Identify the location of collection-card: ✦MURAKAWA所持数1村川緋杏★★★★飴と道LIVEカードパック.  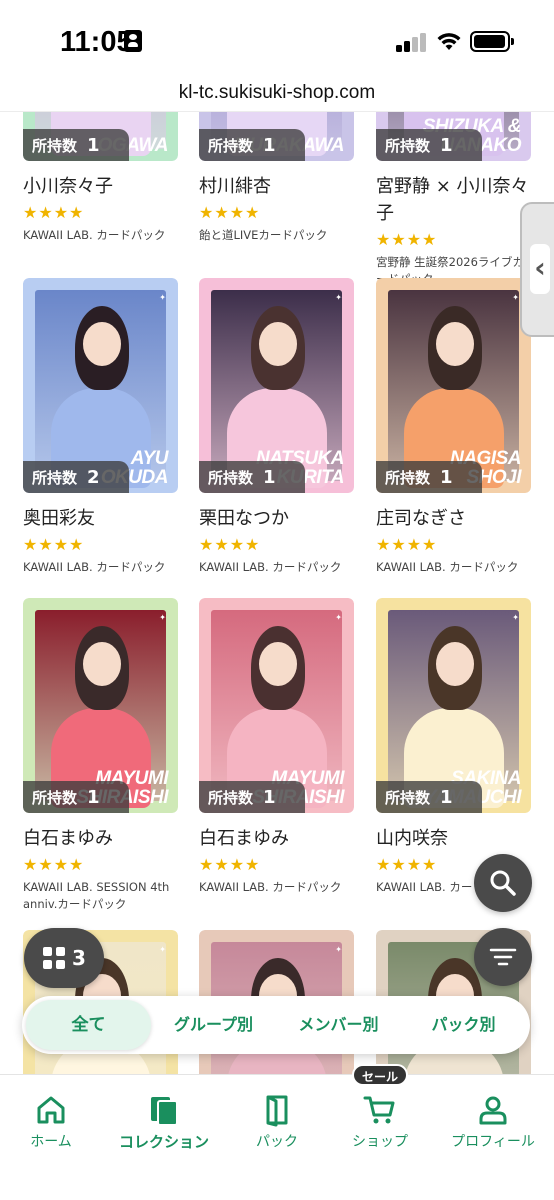
(276, 178).